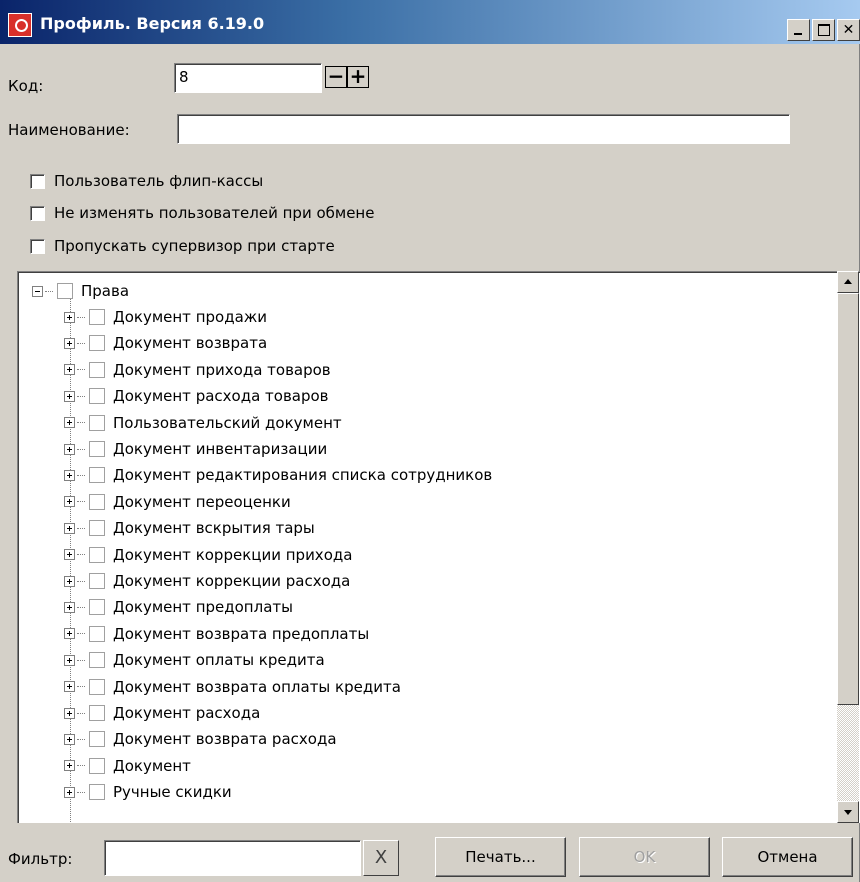 The image size is (860, 882). I want to click on skip-supervisor-checkbox, so click(37, 246).